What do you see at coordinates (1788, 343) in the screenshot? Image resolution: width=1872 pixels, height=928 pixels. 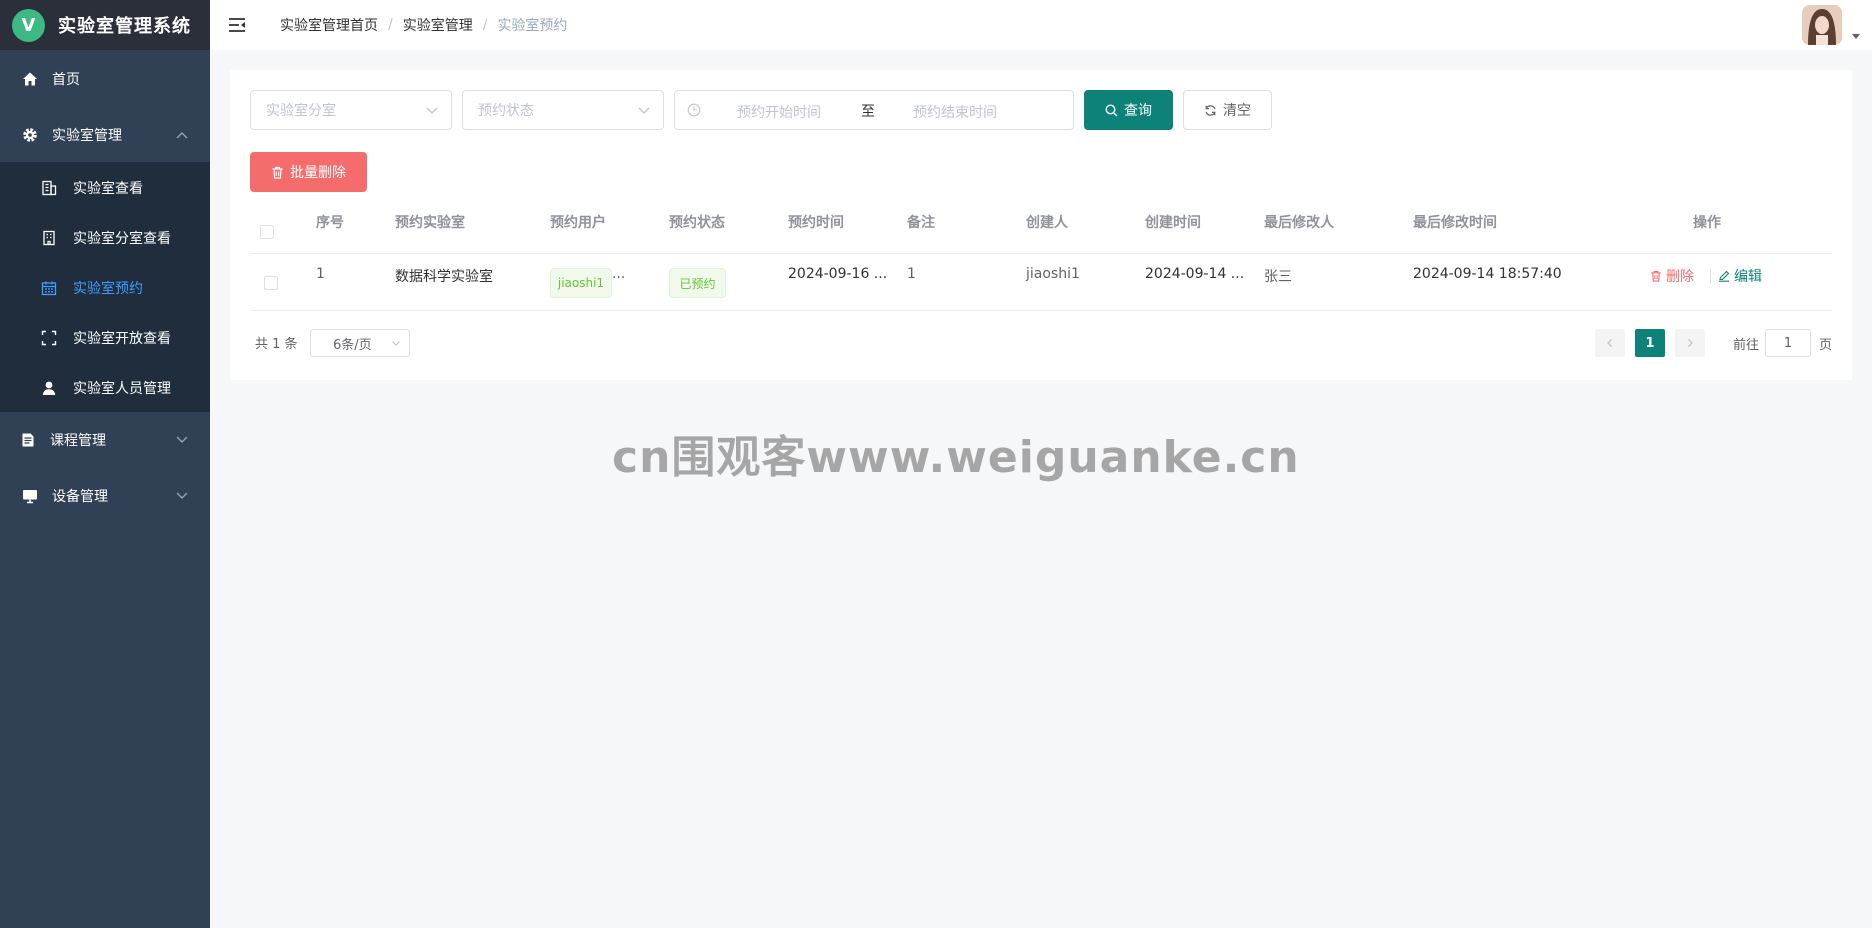 I see `goto-page-input: 1` at bounding box center [1788, 343].